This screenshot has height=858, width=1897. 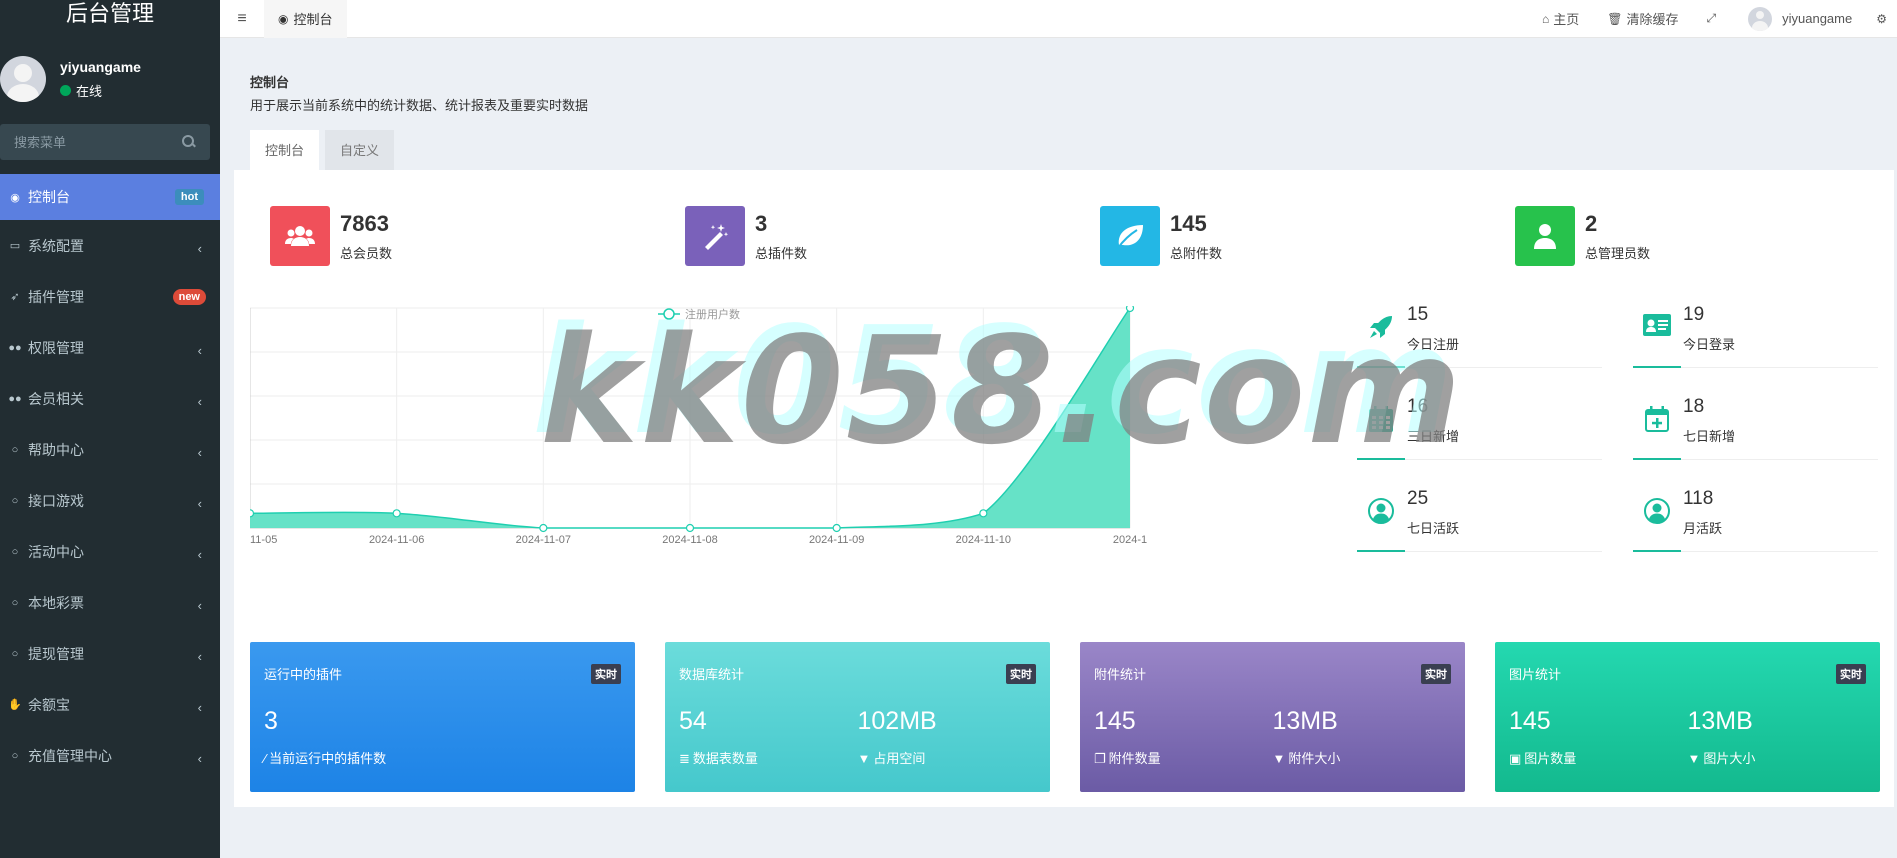 What do you see at coordinates (366, 253) in the screenshot?
I see `stat-label: 总会员数` at bounding box center [366, 253].